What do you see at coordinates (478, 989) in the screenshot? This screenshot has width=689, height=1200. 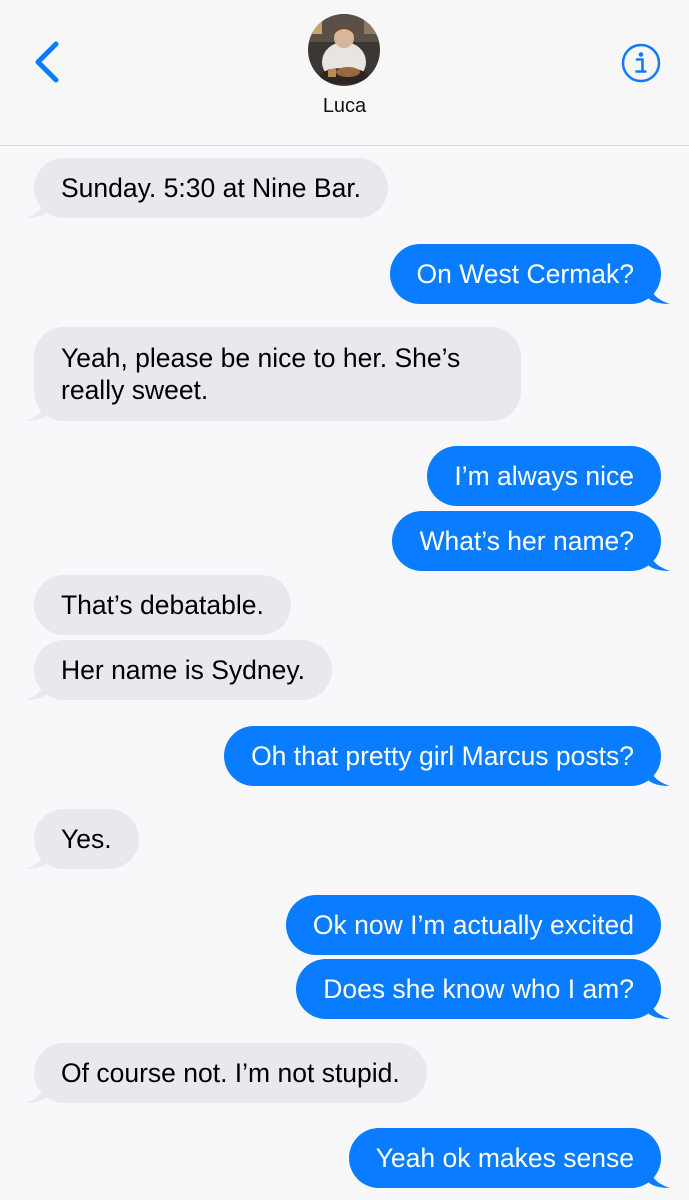 I see `message-text: Does she know who I am?` at bounding box center [478, 989].